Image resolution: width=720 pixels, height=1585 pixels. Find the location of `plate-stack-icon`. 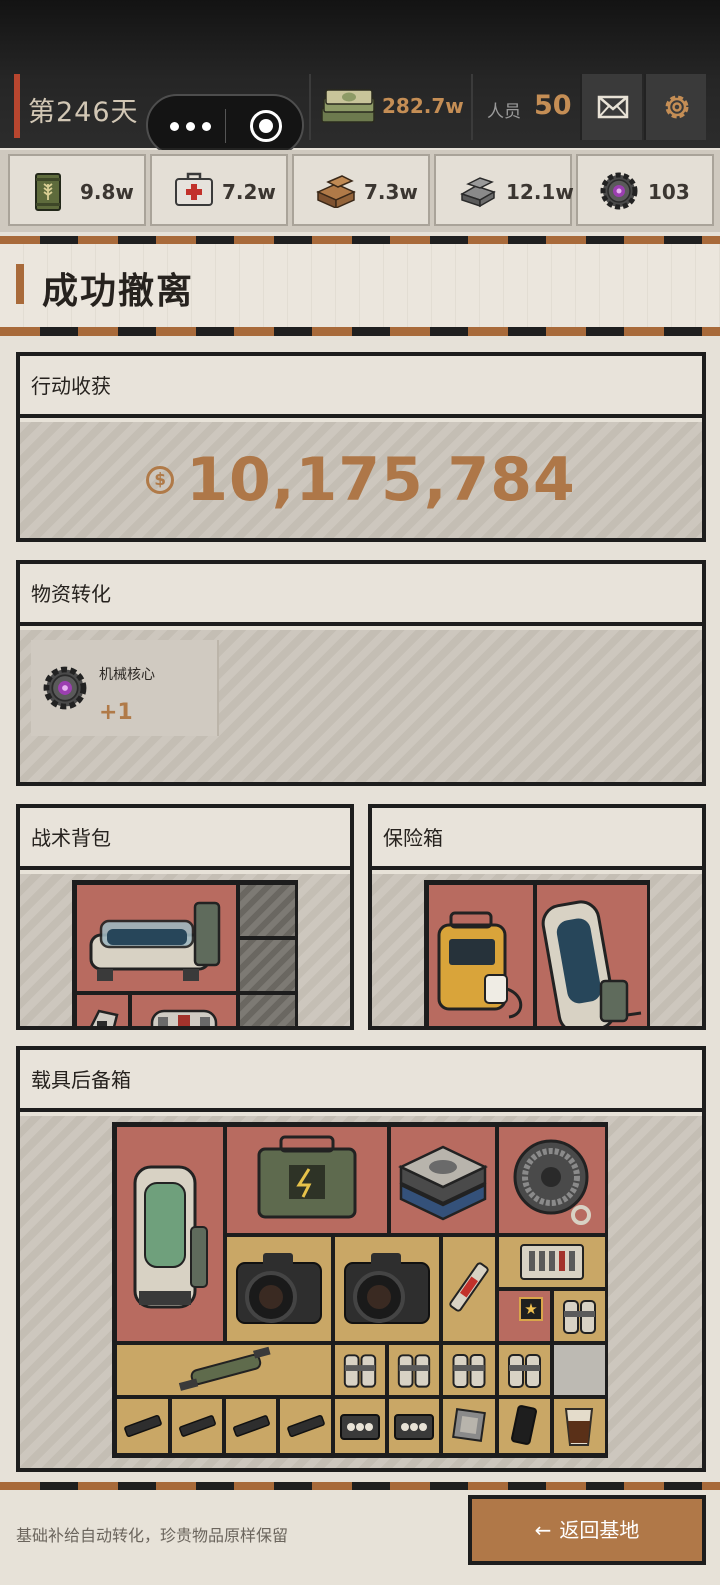

plate-stack-icon is located at coordinates (443, 1183).